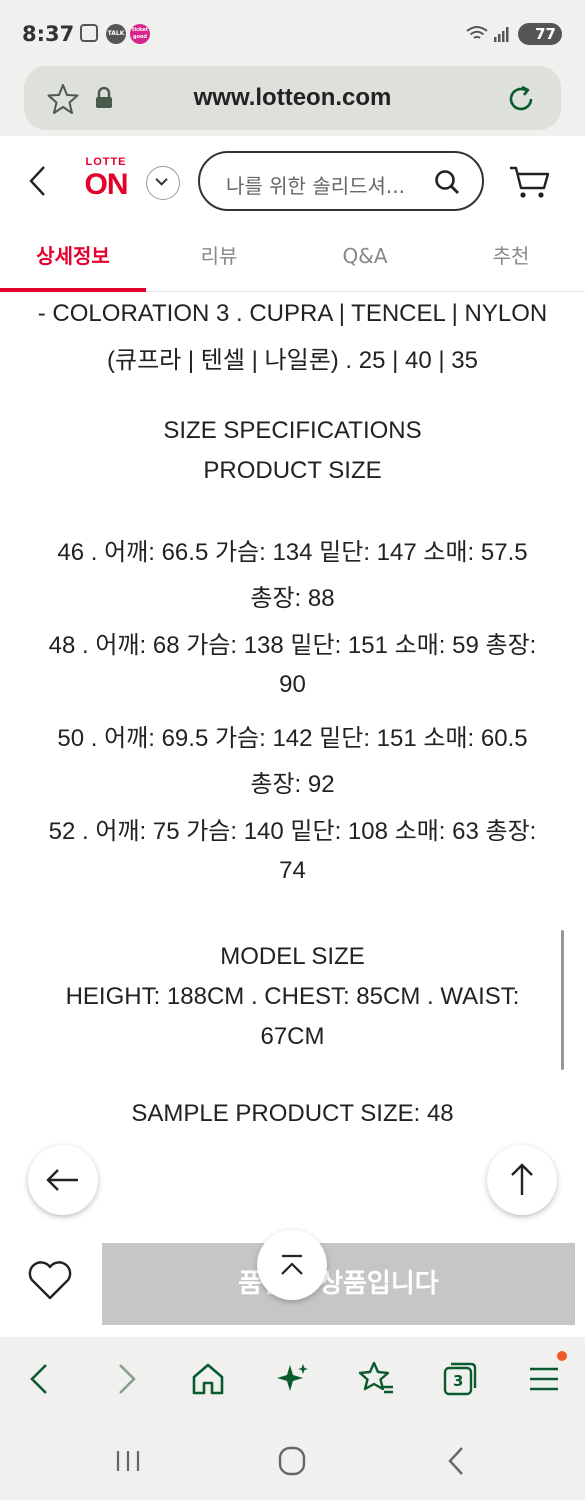 The image size is (585, 1500). I want to click on recent-apps-icon, so click(128, 1461).